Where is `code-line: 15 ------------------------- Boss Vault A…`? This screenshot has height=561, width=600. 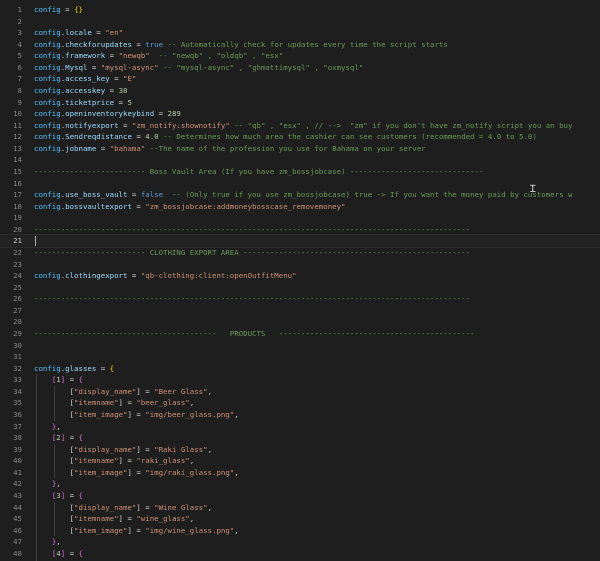
code-line: 15 ------------------------- Boss Vault A… is located at coordinates (300, 172).